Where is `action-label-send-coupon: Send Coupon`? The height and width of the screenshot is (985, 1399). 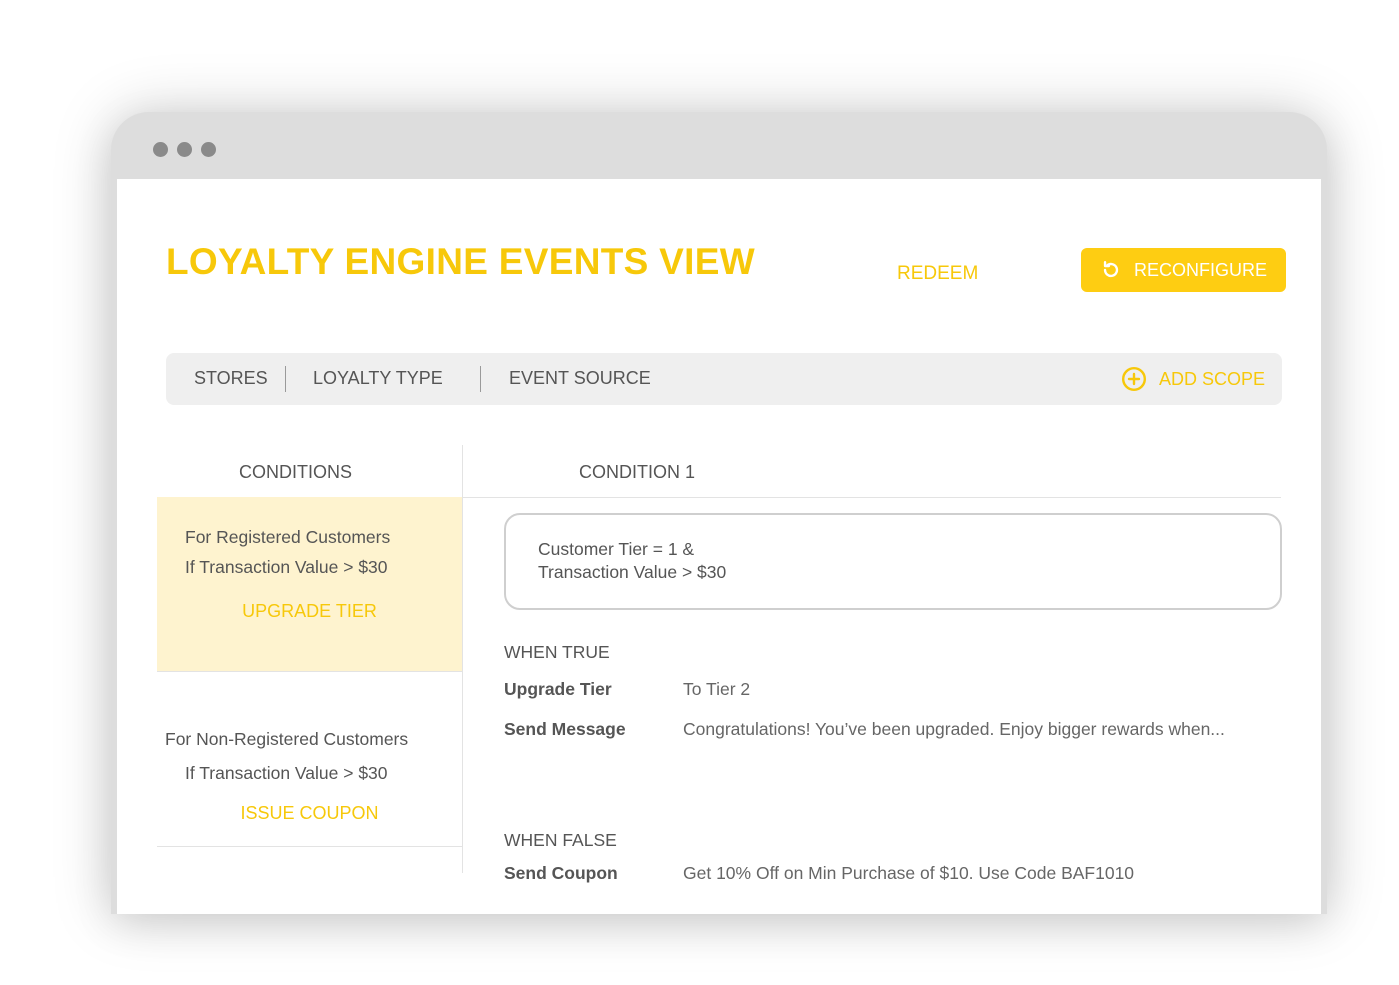 action-label-send-coupon: Send Coupon is located at coordinates (561, 873).